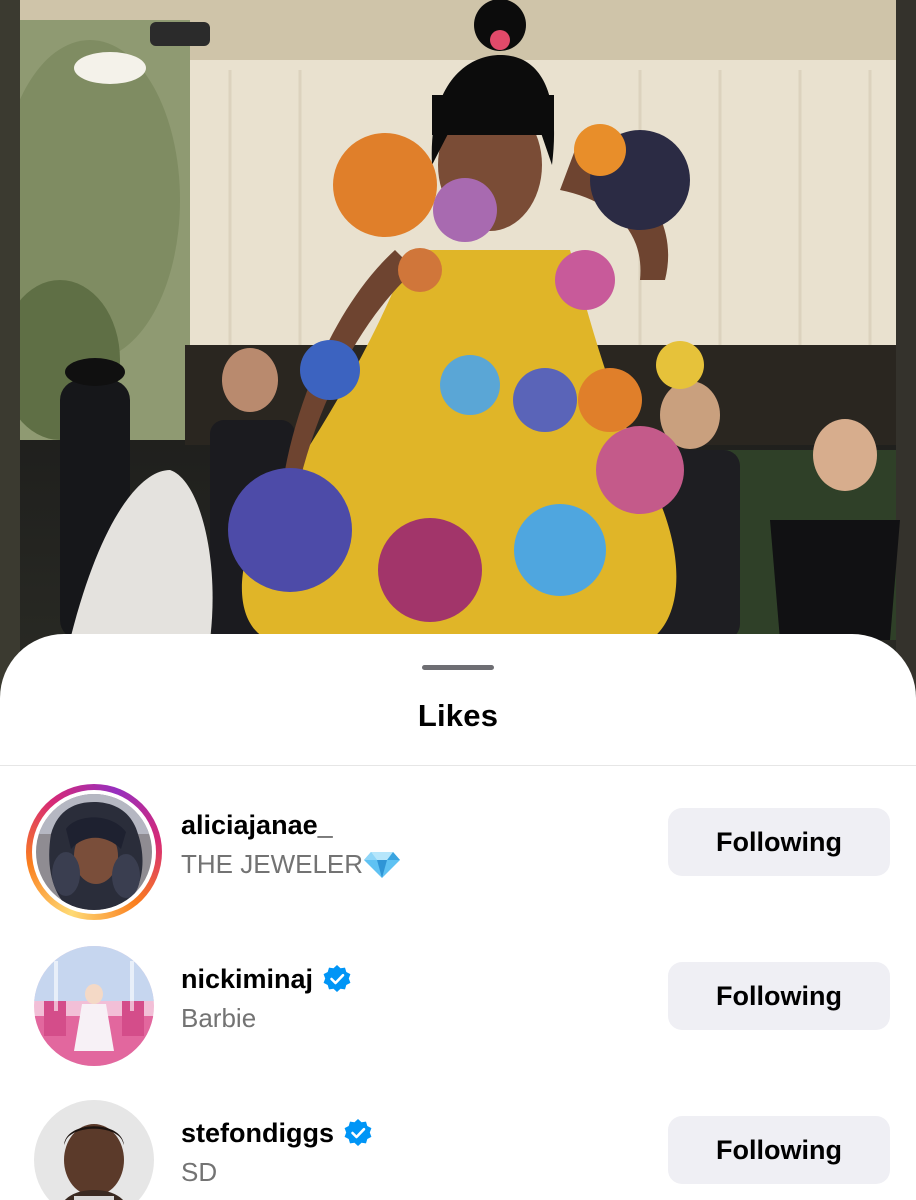 This screenshot has height=1200, width=916. What do you see at coordinates (247, 979) in the screenshot?
I see `username: nickiminaj` at bounding box center [247, 979].